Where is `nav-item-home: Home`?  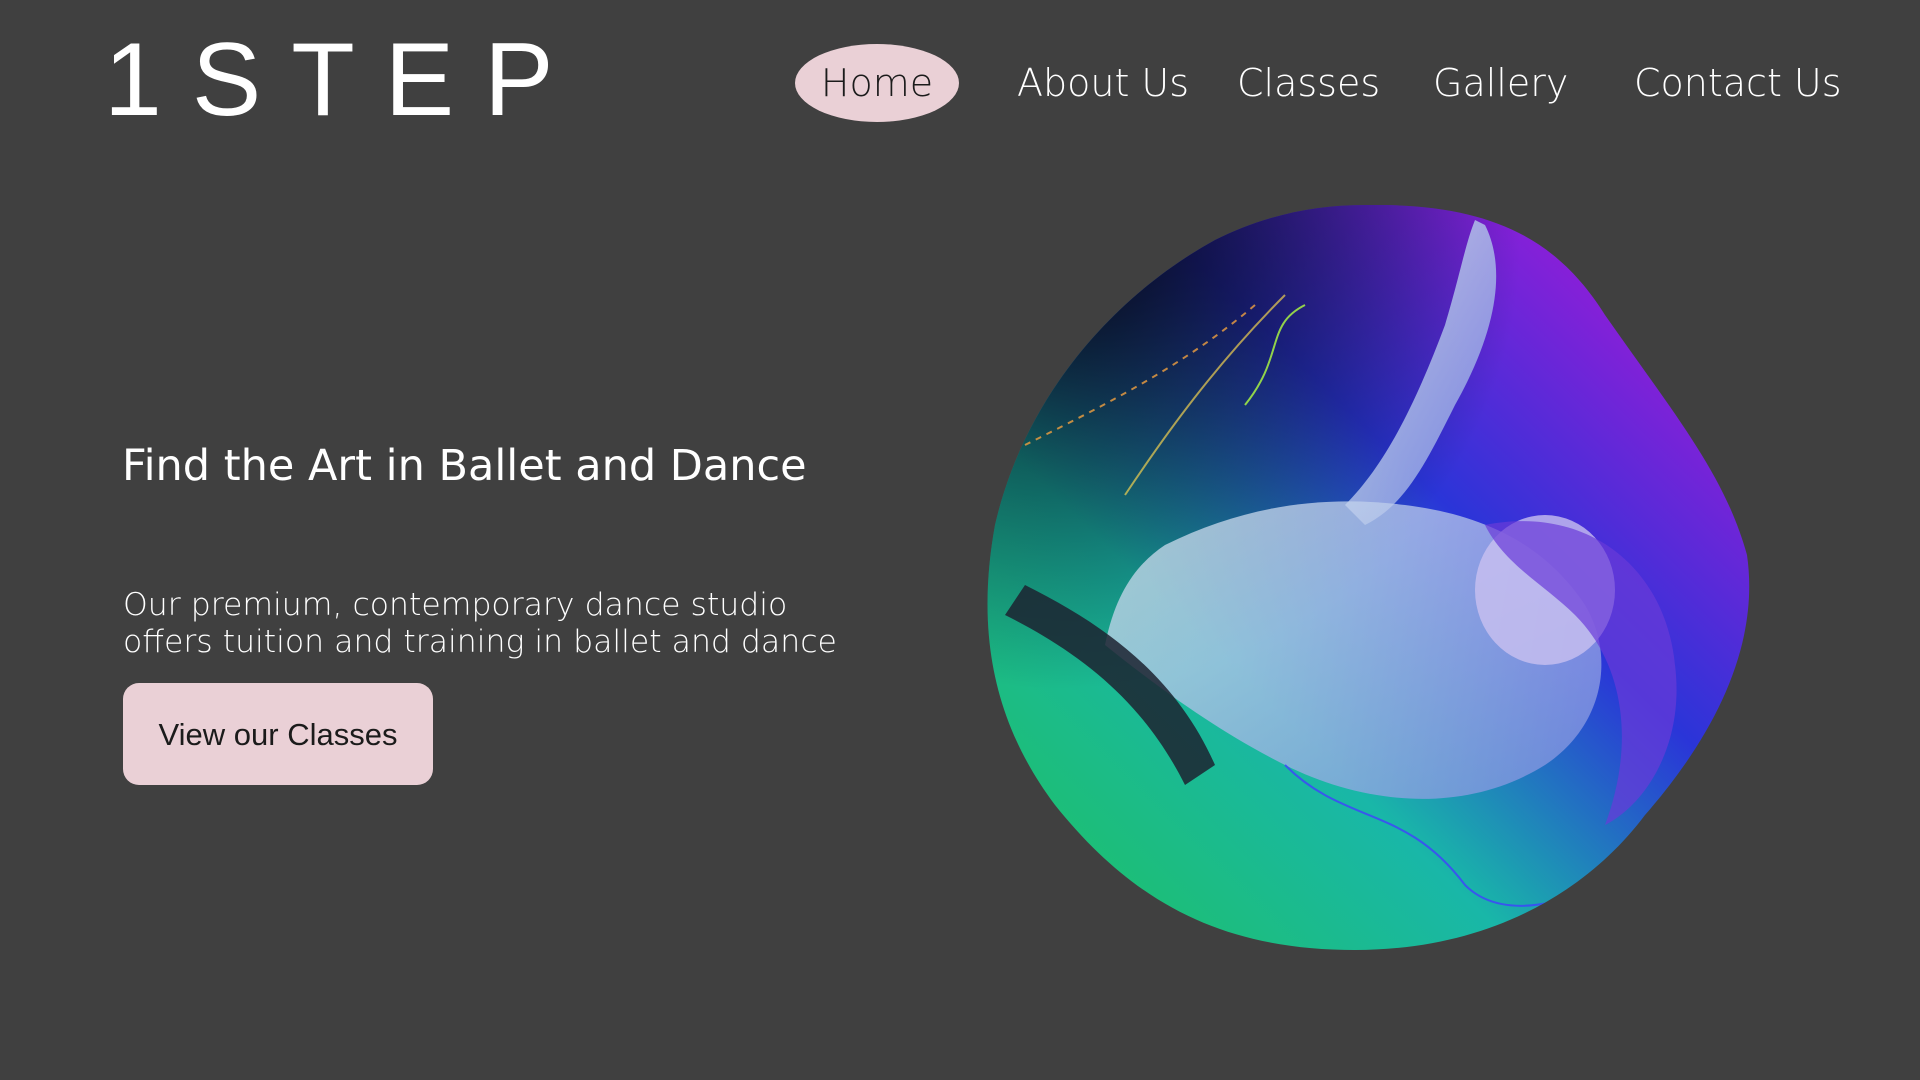 nav-item-home: Home is located at coordinates (877, 83).